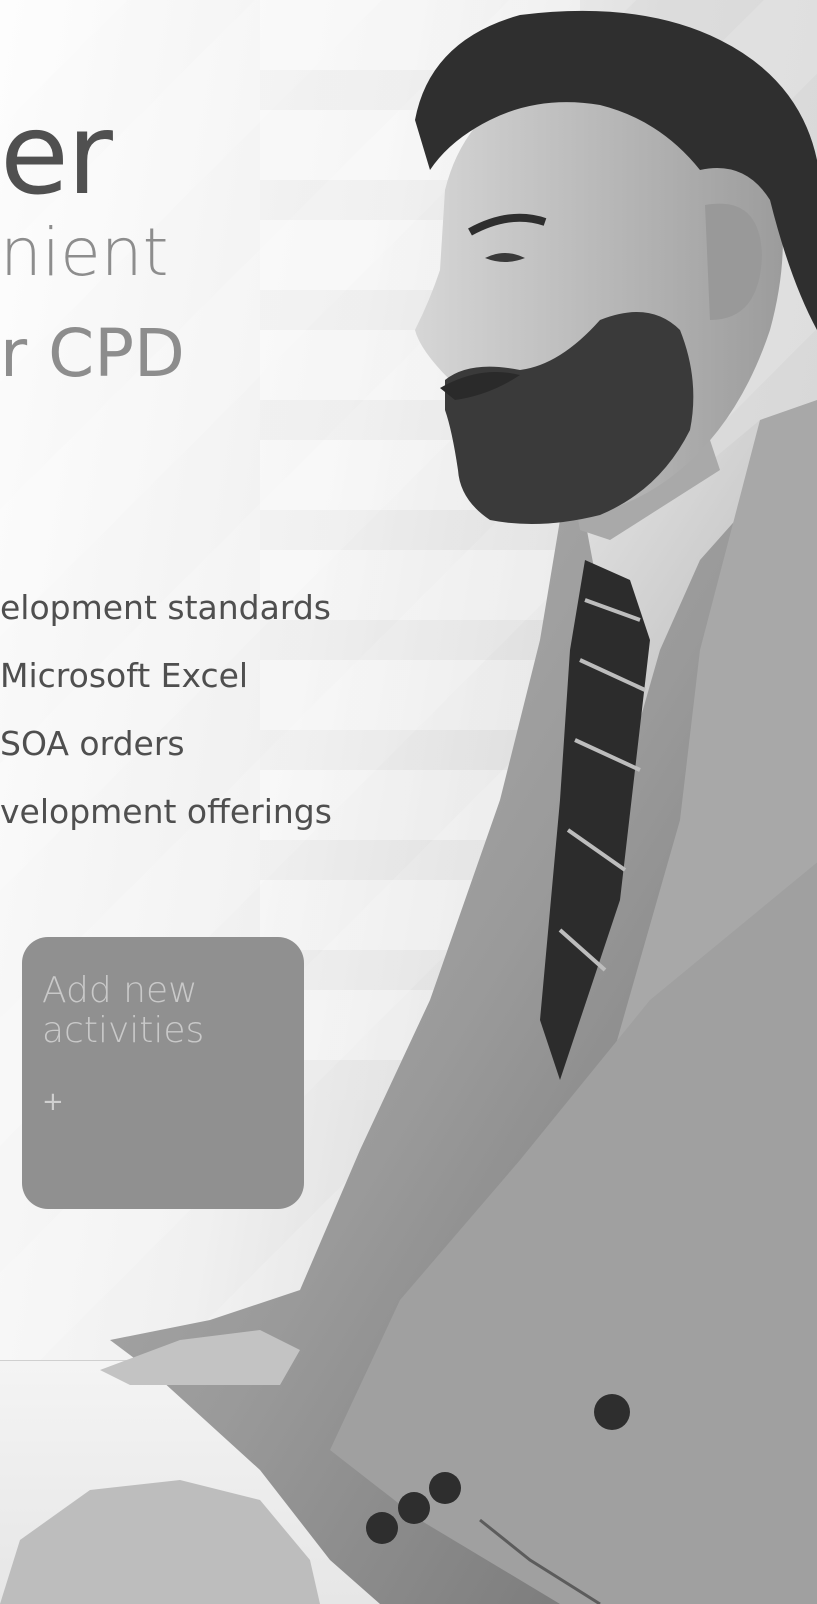 This screenshot has height=1604, width=817. What do you see at coordinates (166, 811) in the screenshot?
I see `feature-item: velopment offerings` at bounding box center [166, 811].